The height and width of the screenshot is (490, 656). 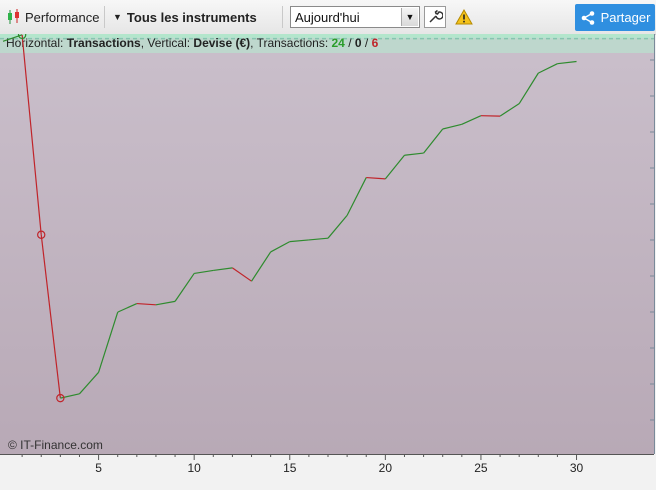 What do you see at coordinates (98, 468) in the screenshot?
I see `x-tick-label: 5` at bounding box center [98, 468].